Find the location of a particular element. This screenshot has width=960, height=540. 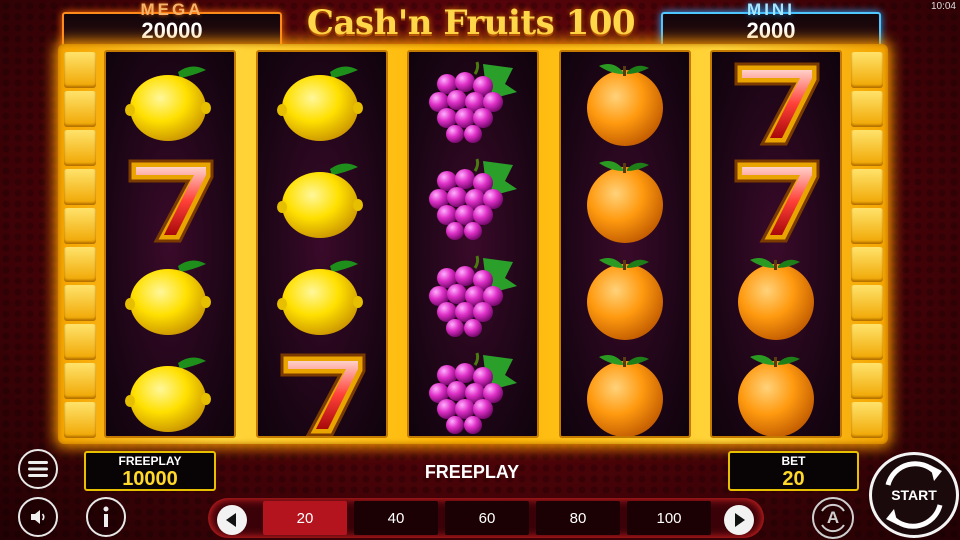

bet-box: BET 20 is located at coordinates (793, 471).